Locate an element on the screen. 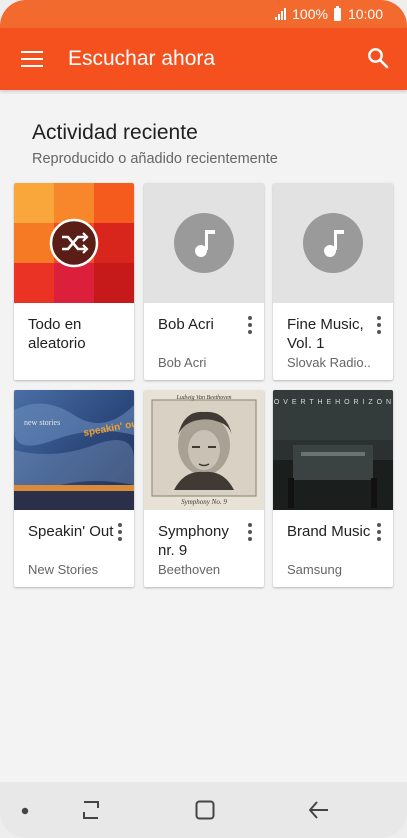  signal-icon is located at coordinates (281, 14).